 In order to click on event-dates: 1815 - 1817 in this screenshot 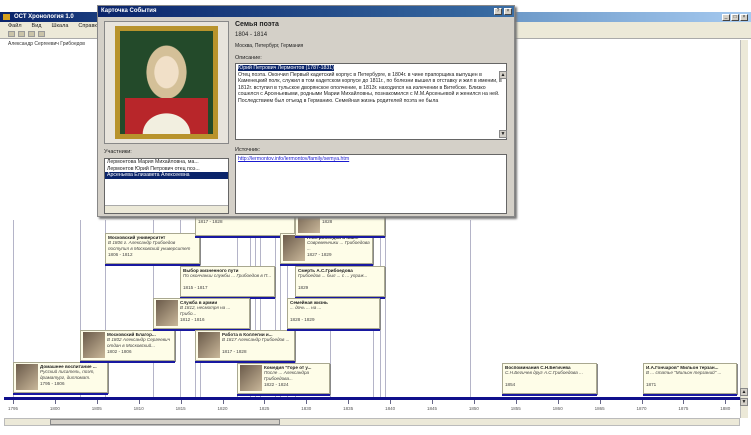, I will do `click(195, 288)`.